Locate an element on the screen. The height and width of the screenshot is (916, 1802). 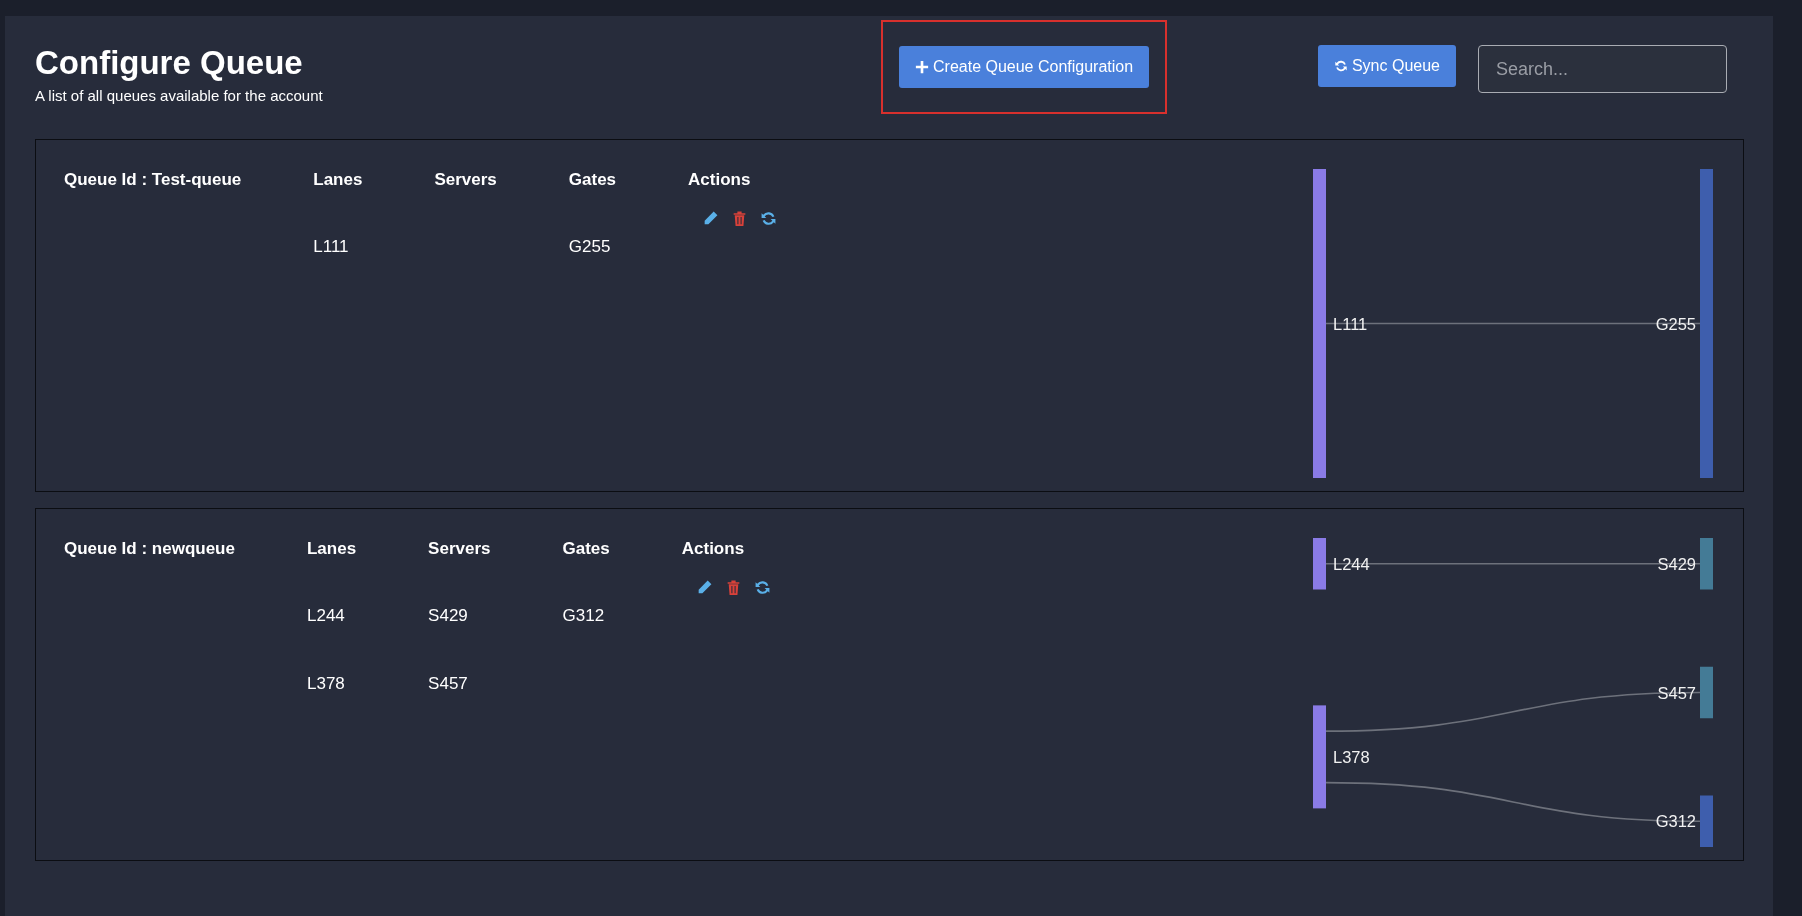
table-cell-text: L244 is located at coordinates (326, 616).